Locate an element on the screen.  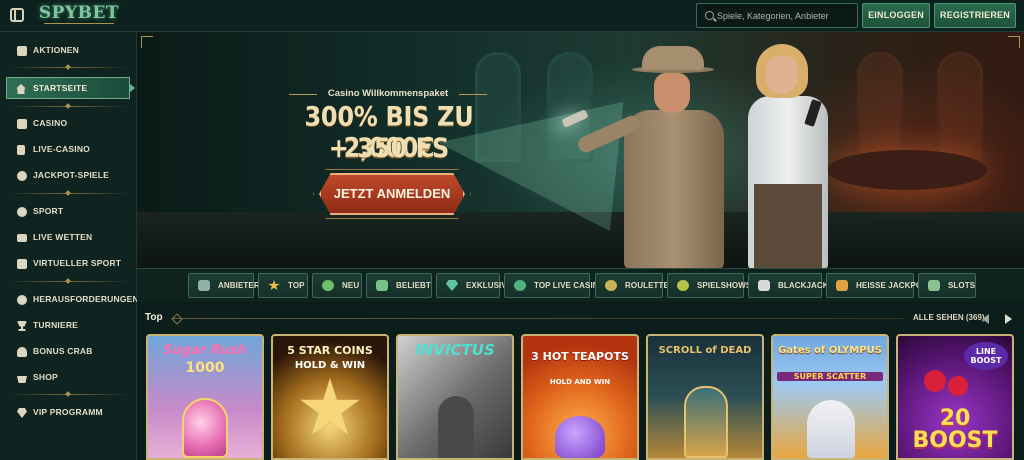
detective-man-illustration is located at coordinates (650, 157).